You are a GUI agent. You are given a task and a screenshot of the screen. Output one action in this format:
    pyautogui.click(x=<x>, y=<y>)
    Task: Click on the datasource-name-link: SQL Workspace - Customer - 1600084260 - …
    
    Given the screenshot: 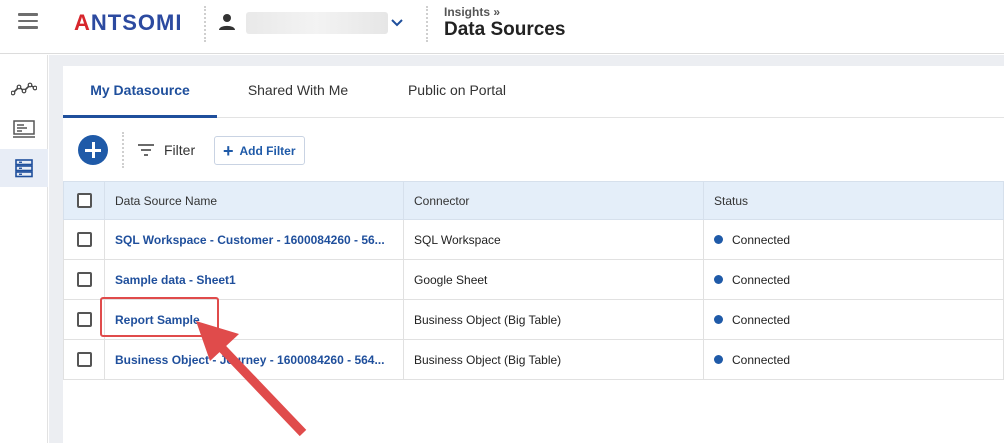 What is the action you would take?
    pyautogui.click(x=250, y=240)
    